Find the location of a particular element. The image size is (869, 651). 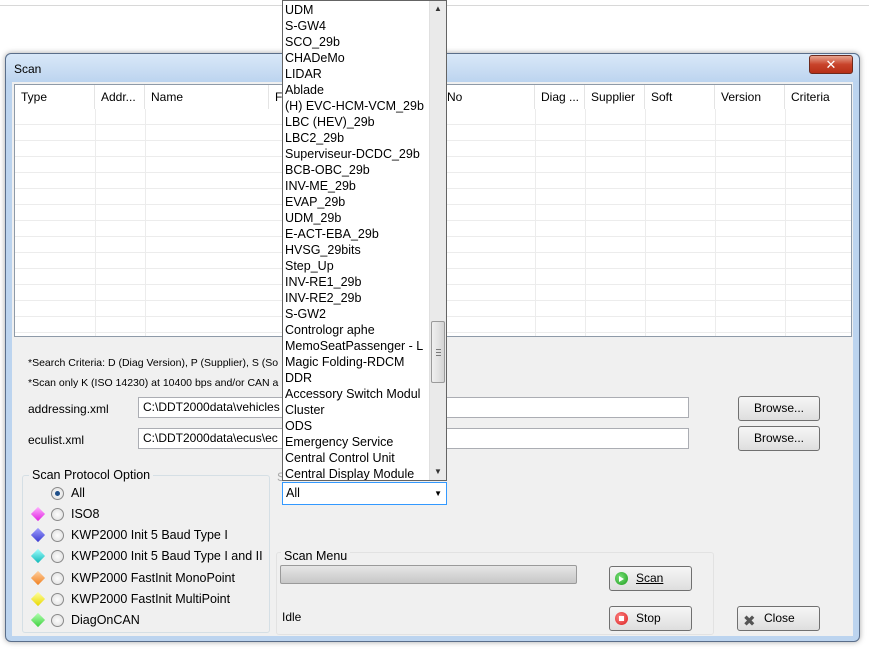

addressing-label: addressing.xml is located at coordinates (68, 409).